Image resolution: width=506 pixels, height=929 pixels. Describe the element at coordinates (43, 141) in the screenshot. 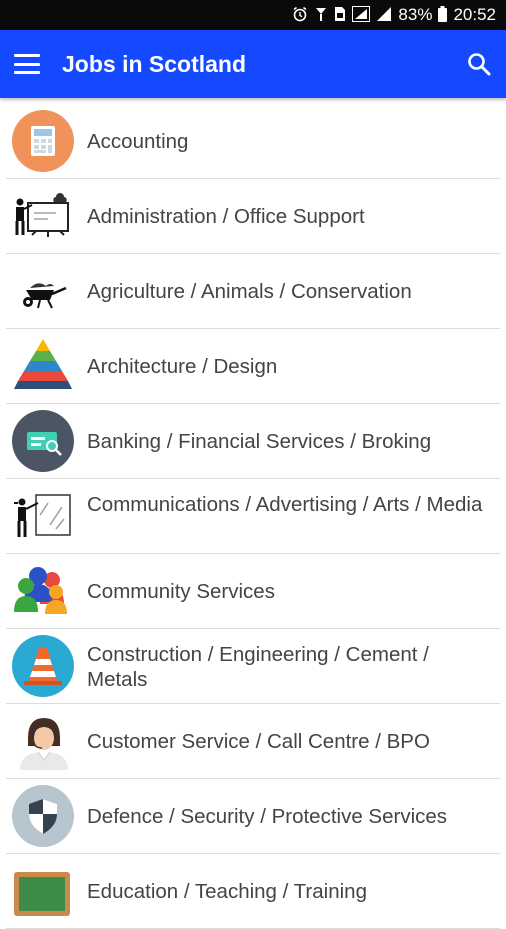

I see `calculator-icon` at that location.